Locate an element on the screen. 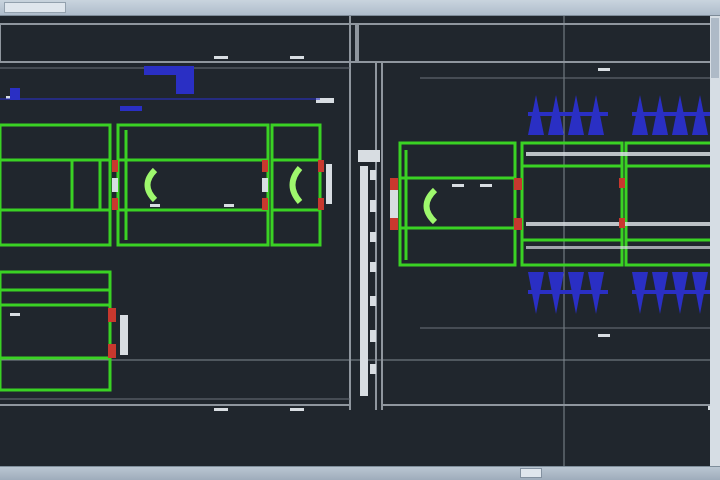 The width and height of the screenshot is (720, 480). status-bar is located at coordinates (360, 473).